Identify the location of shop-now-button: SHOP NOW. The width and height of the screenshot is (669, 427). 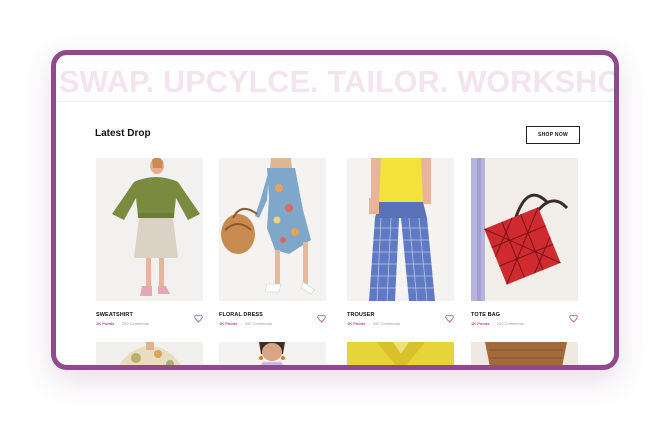
(553, 135).